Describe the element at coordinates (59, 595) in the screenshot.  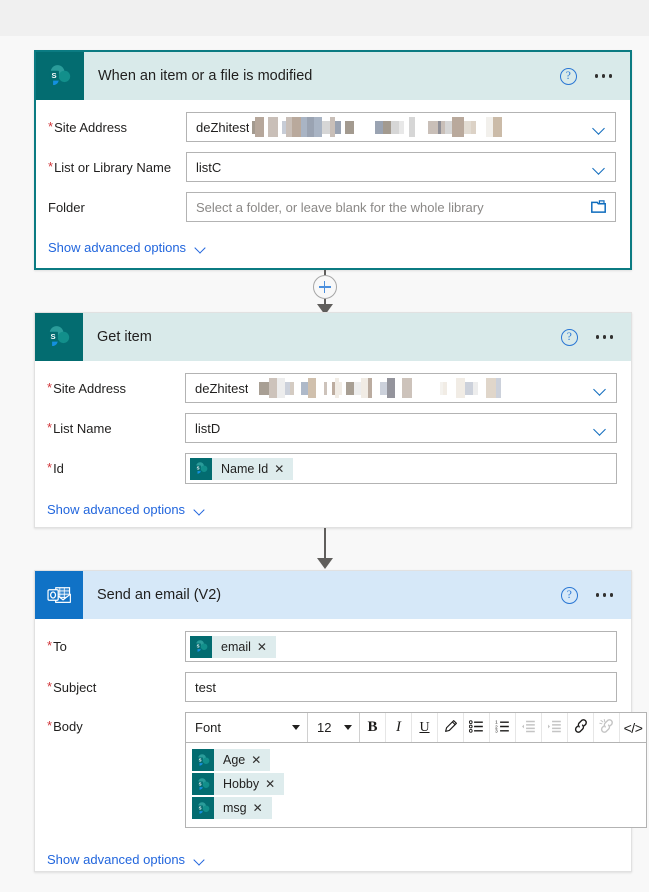
I see `outlook-icon` at that location.